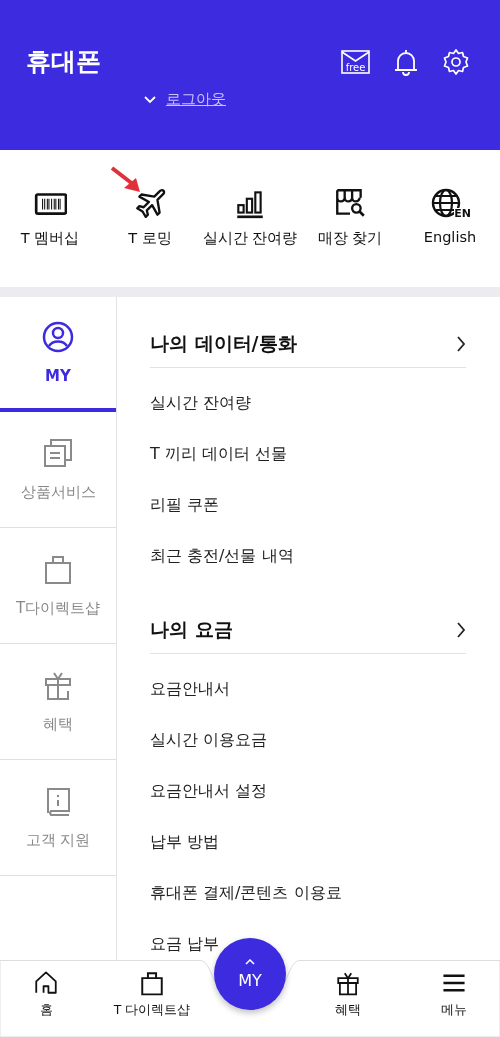 This screenshot has width=500, height=1037. I want to click on chevron-down-icon, so click(150, 99).